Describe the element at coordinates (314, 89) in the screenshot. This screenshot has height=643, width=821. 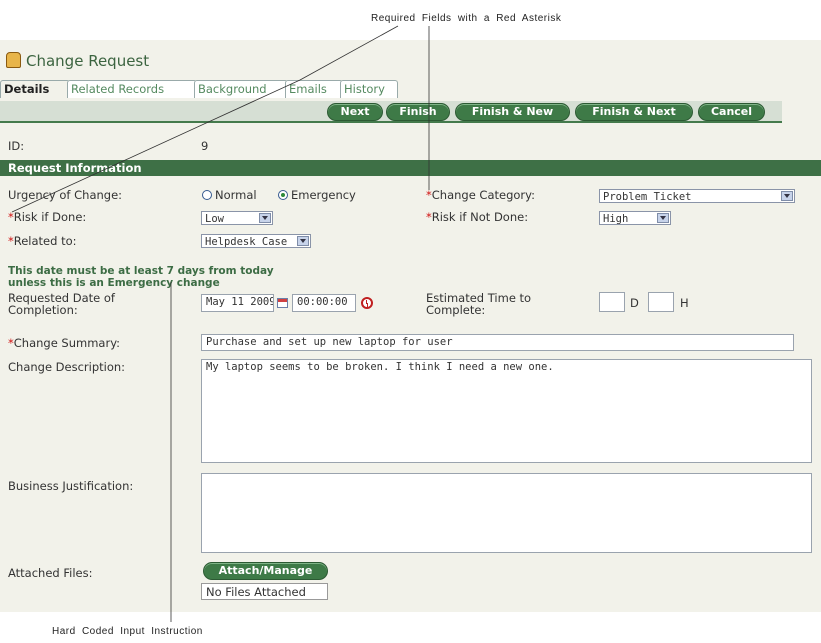
I see `tab-emails: Emails` at that location.